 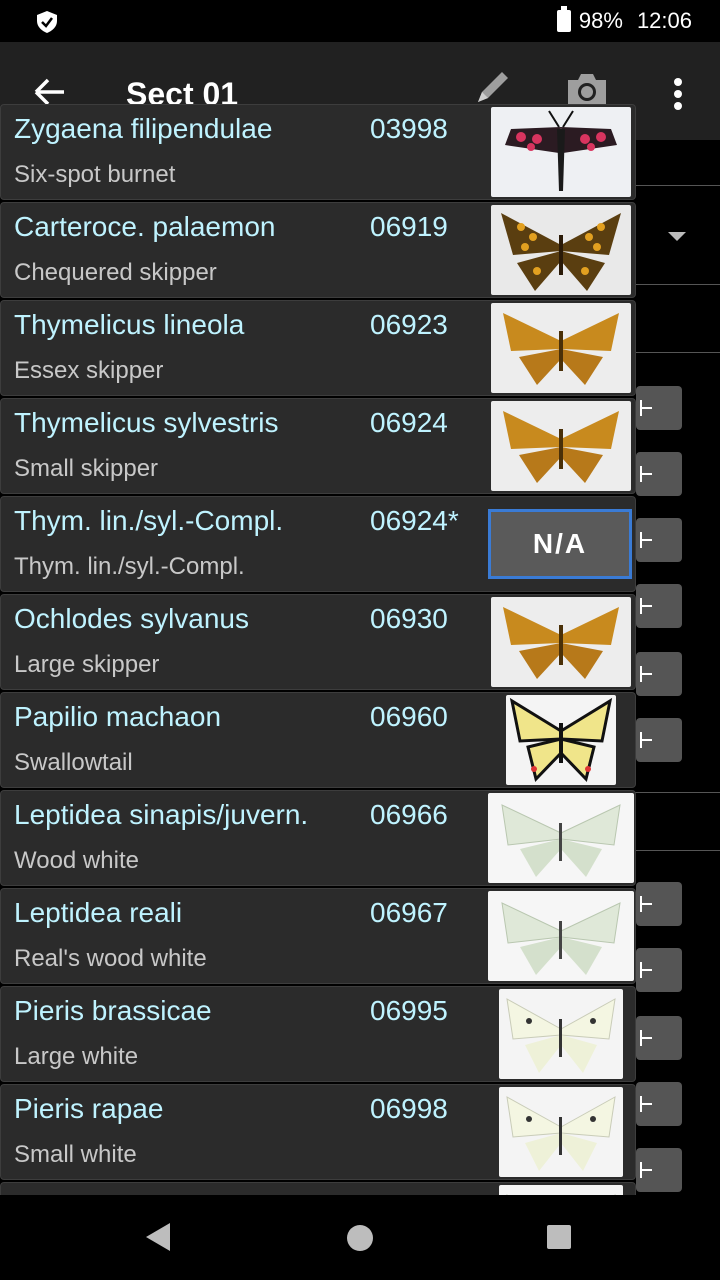 I want to click on species-code: 06995, so click(x=409, y=1010).